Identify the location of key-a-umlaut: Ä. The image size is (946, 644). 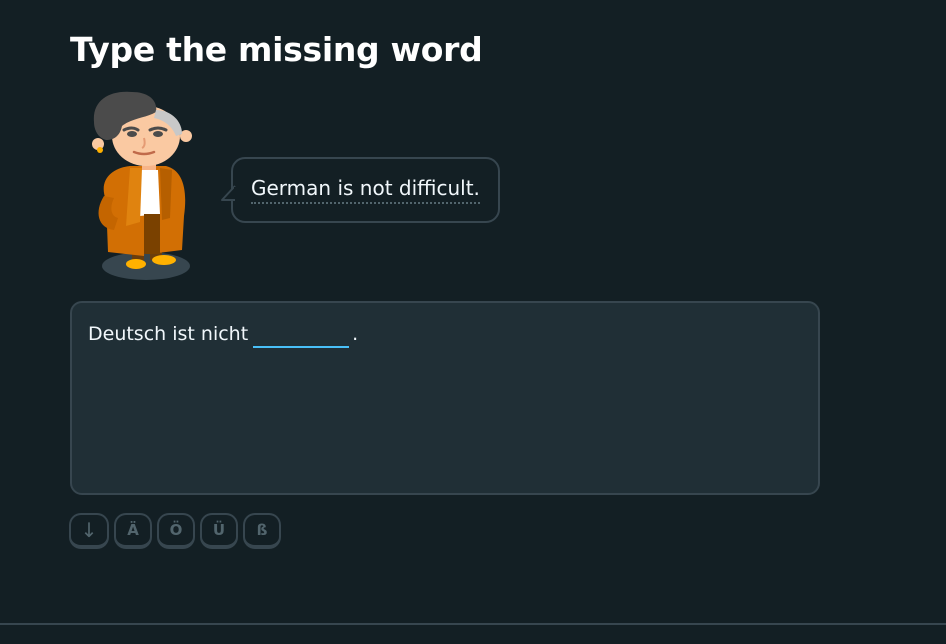
(133, 531).